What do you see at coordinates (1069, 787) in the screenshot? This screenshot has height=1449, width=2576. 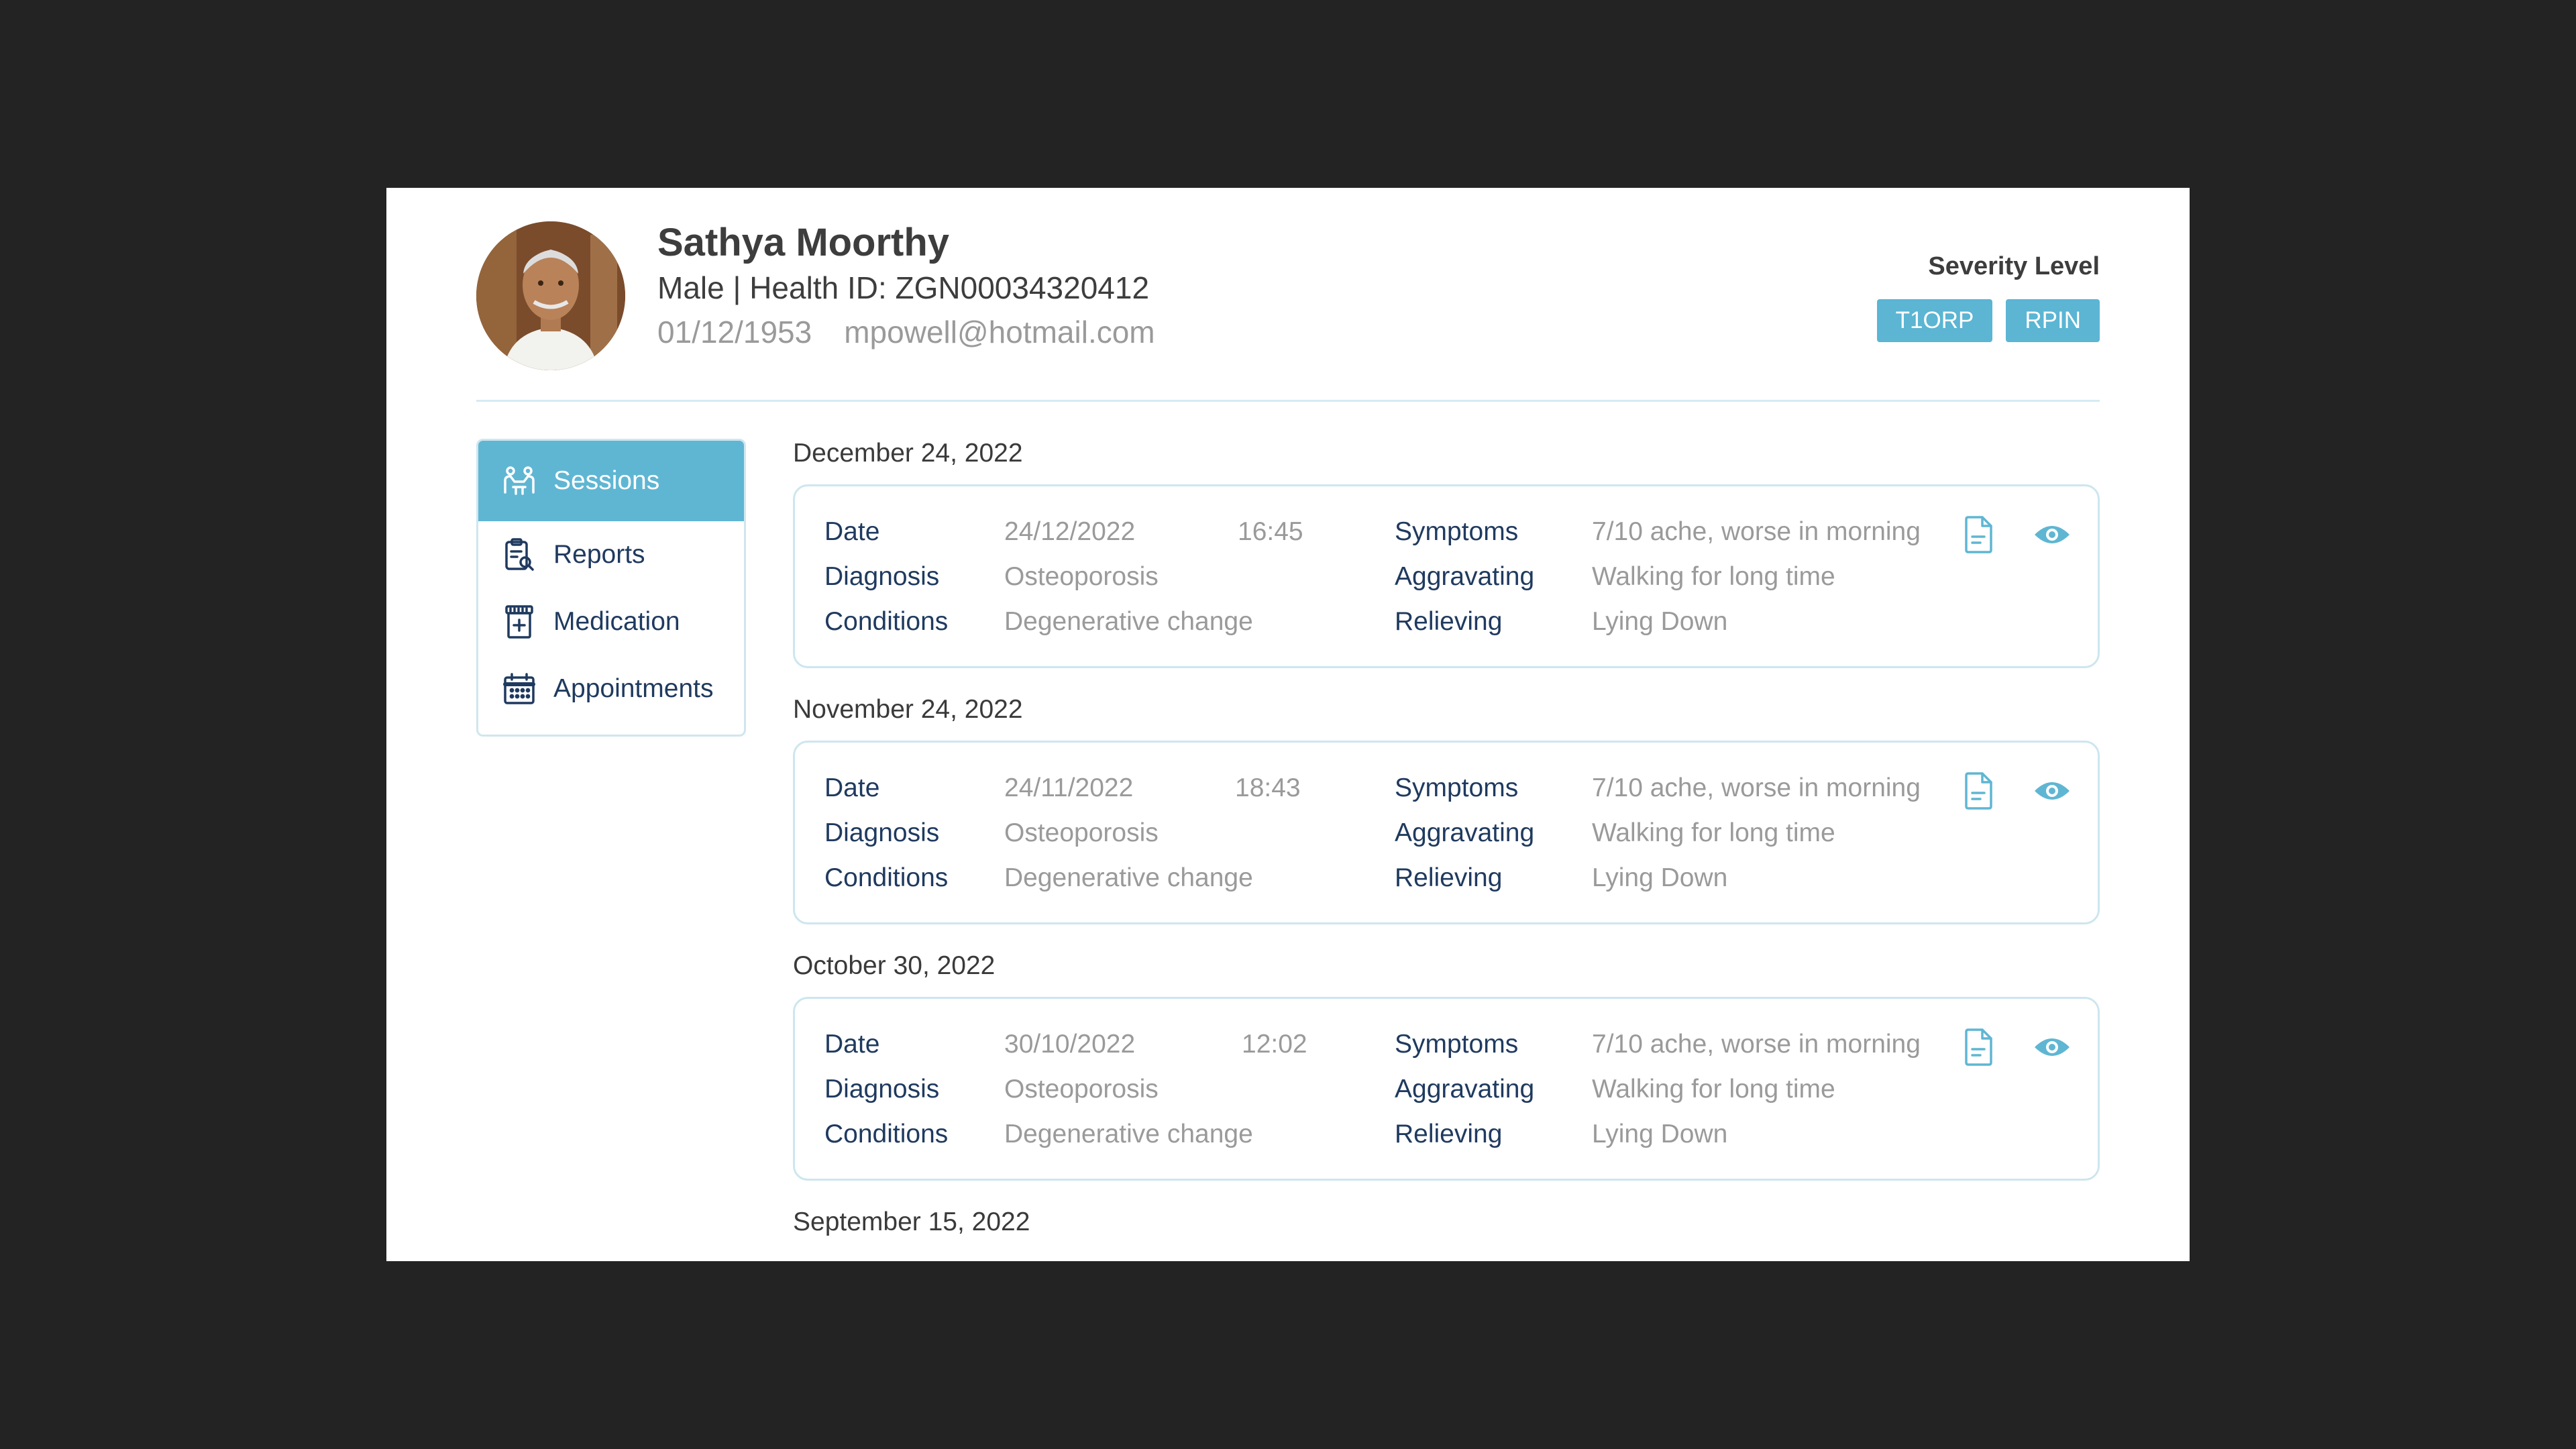 I see `session-date-value: 24/11/2022` at bounding box center [1069, 787].